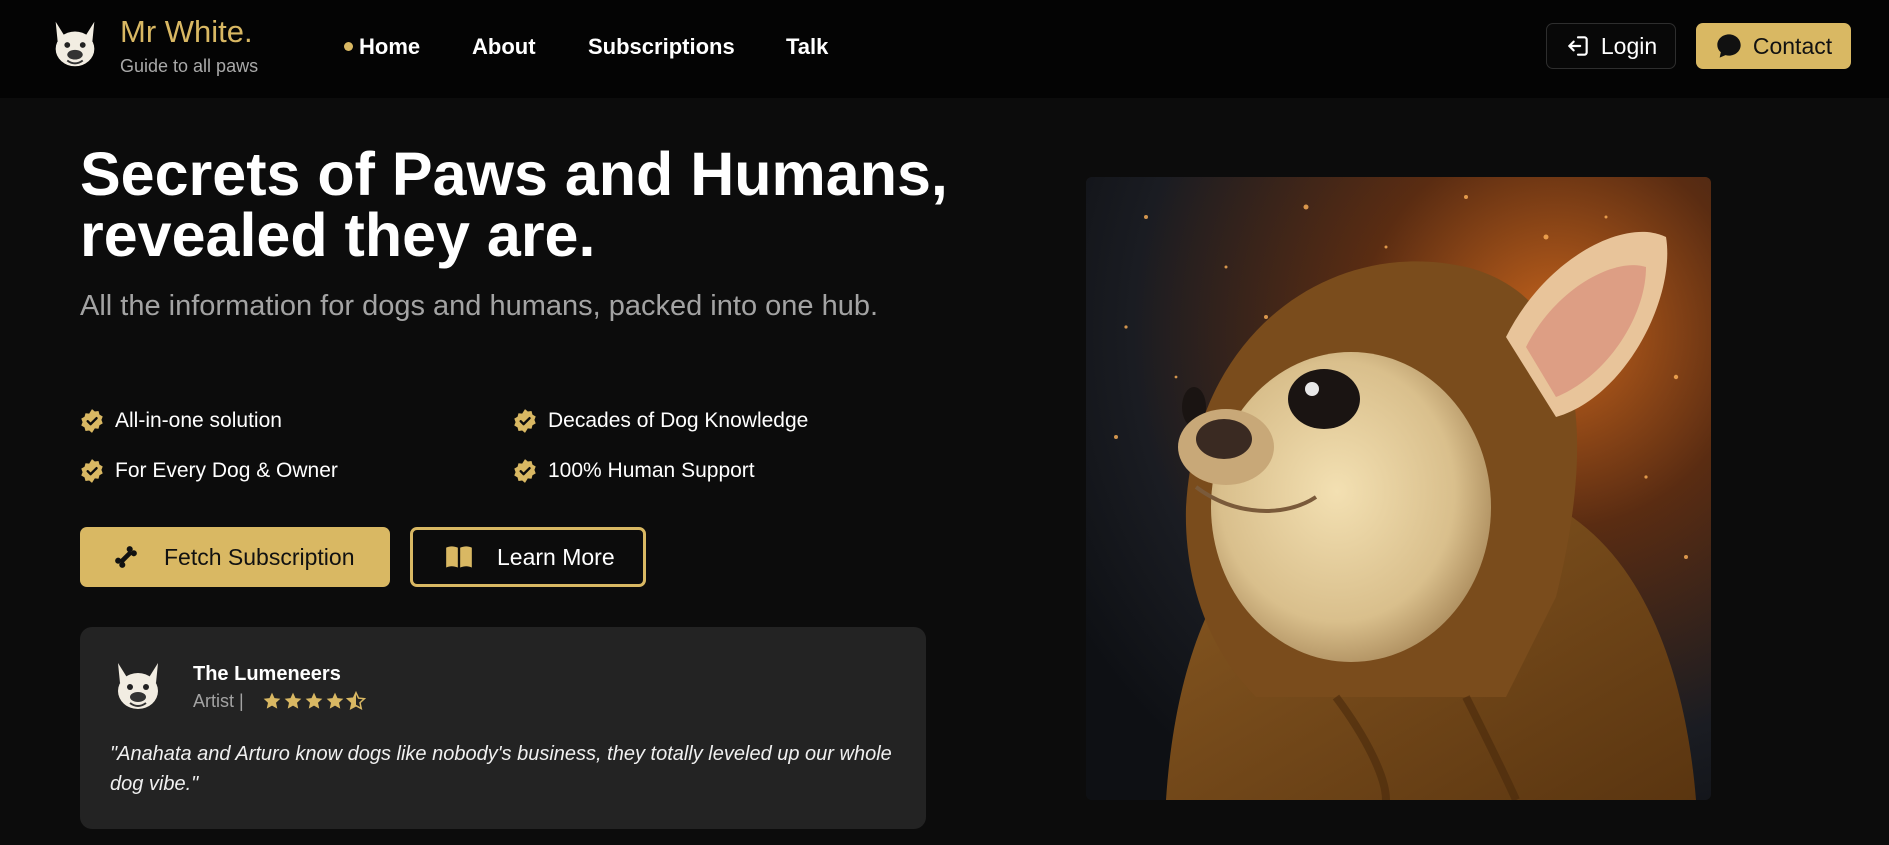 This screenshot has height=845, width=1889. I want to click on feature-item: For Every Dog & Owner, so click(208, 471).